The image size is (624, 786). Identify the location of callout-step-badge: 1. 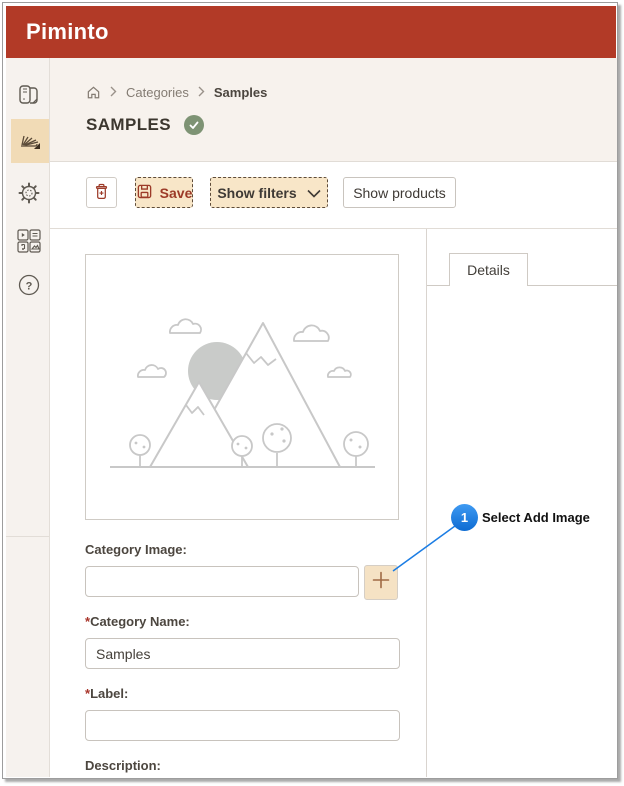
(464, 517).